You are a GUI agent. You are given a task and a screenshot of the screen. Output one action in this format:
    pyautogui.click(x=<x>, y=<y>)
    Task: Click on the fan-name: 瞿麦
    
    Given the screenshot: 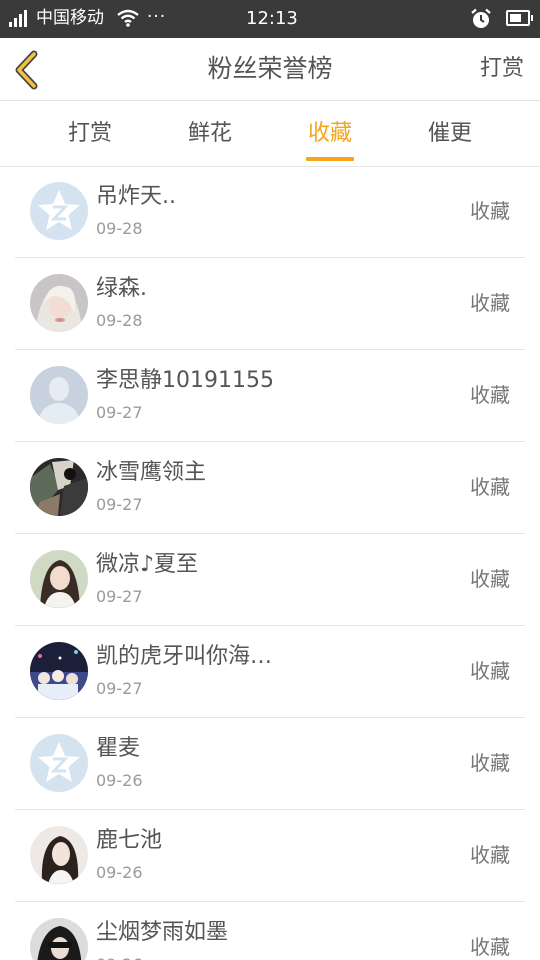 What is the action you would take?
    pyautogui.click(x=118, y=748)
    